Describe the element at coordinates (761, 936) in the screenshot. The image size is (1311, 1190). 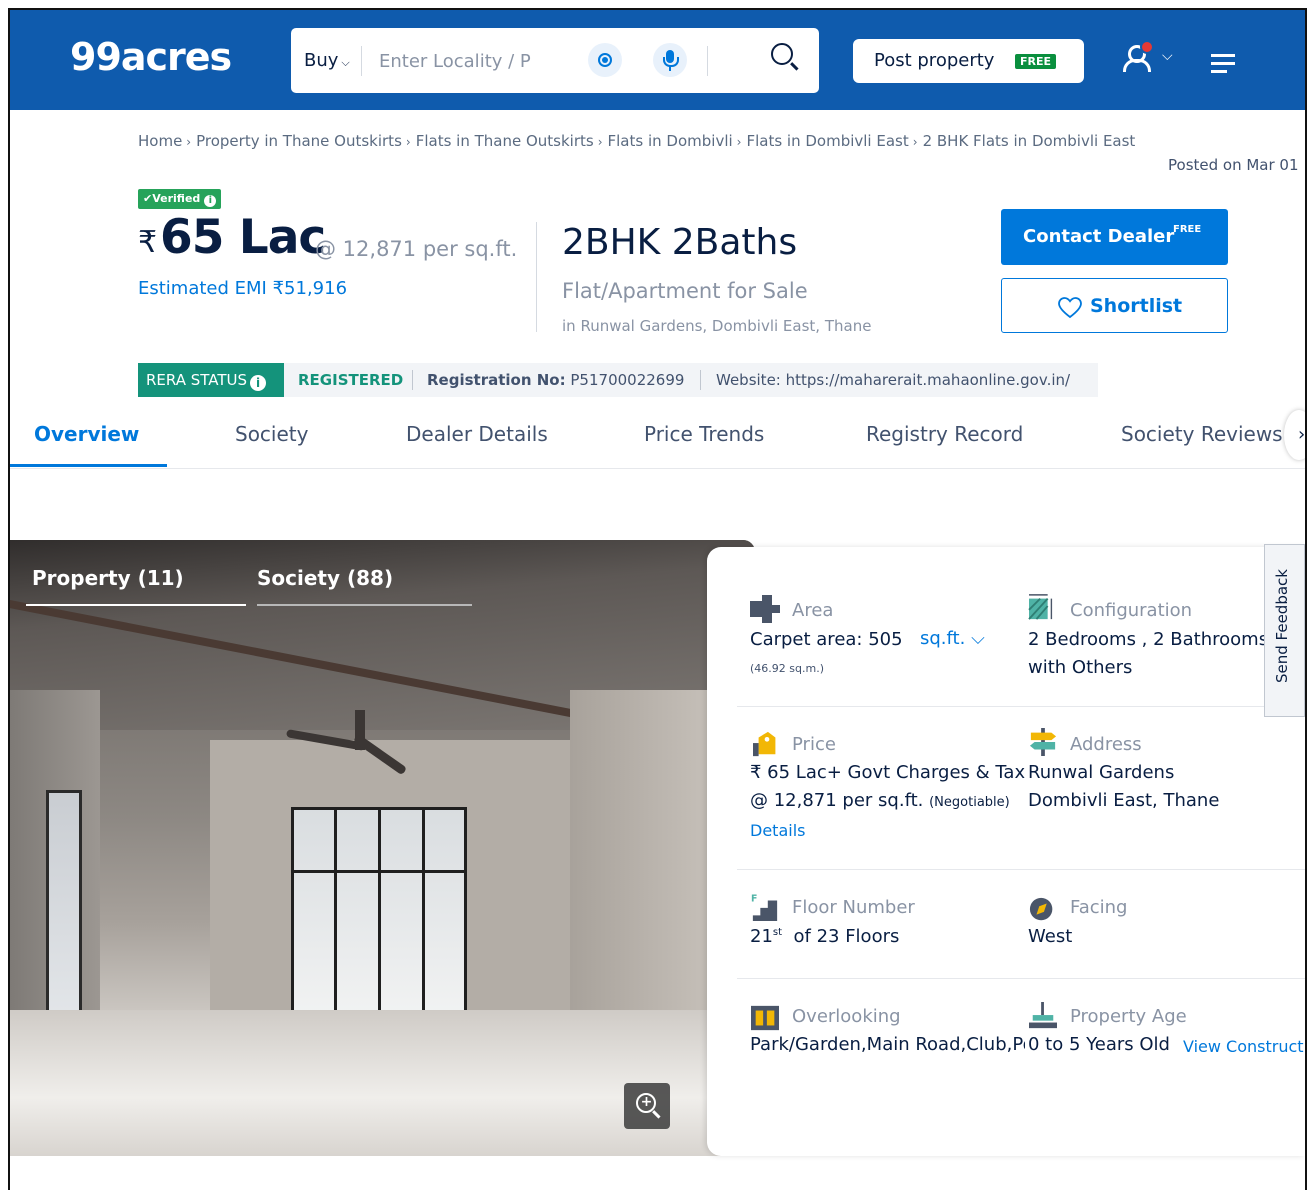
I see `floor-number: 21` at that location.